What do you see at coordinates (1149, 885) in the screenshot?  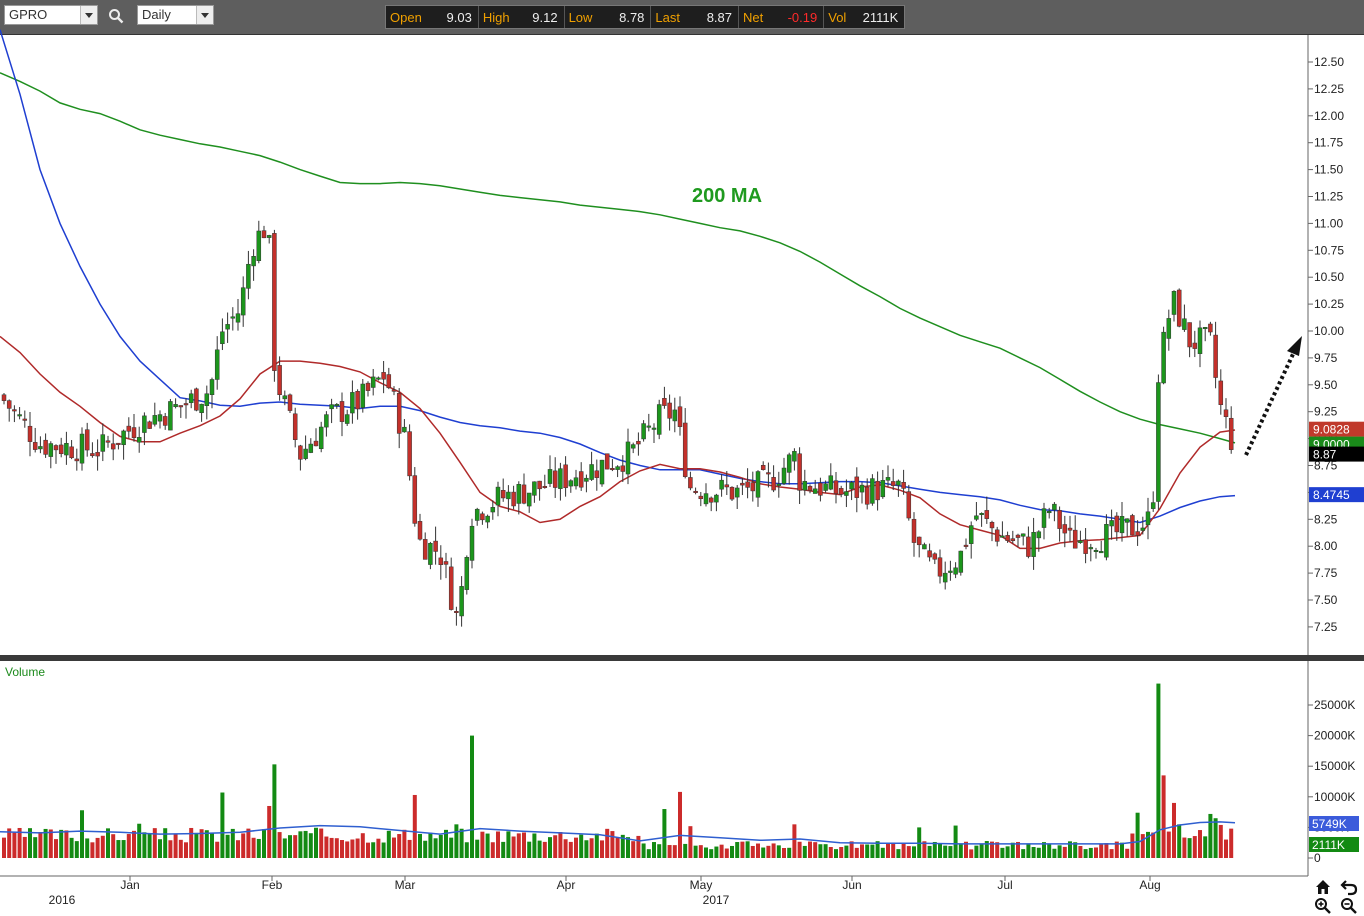 I see `x-month-label: Aug` at bounding box center [1149, 885].